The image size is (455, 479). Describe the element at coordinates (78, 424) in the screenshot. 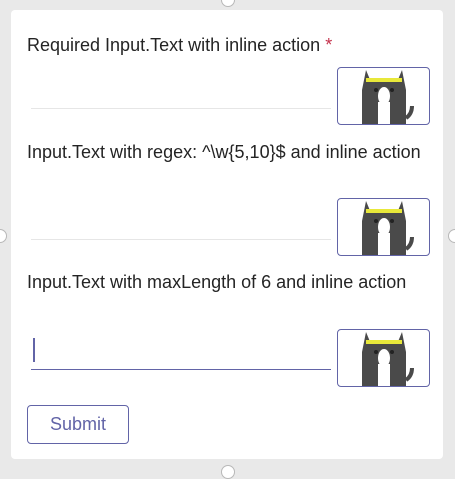

I see `submit-button: Submit` at that location.